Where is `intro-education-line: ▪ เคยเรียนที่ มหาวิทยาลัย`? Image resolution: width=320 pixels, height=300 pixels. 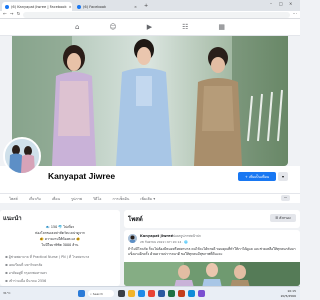 intro-education-line: ▪ เคยเรียนที่ มหาวิทยาลัย is located at coordinates (62, 265).